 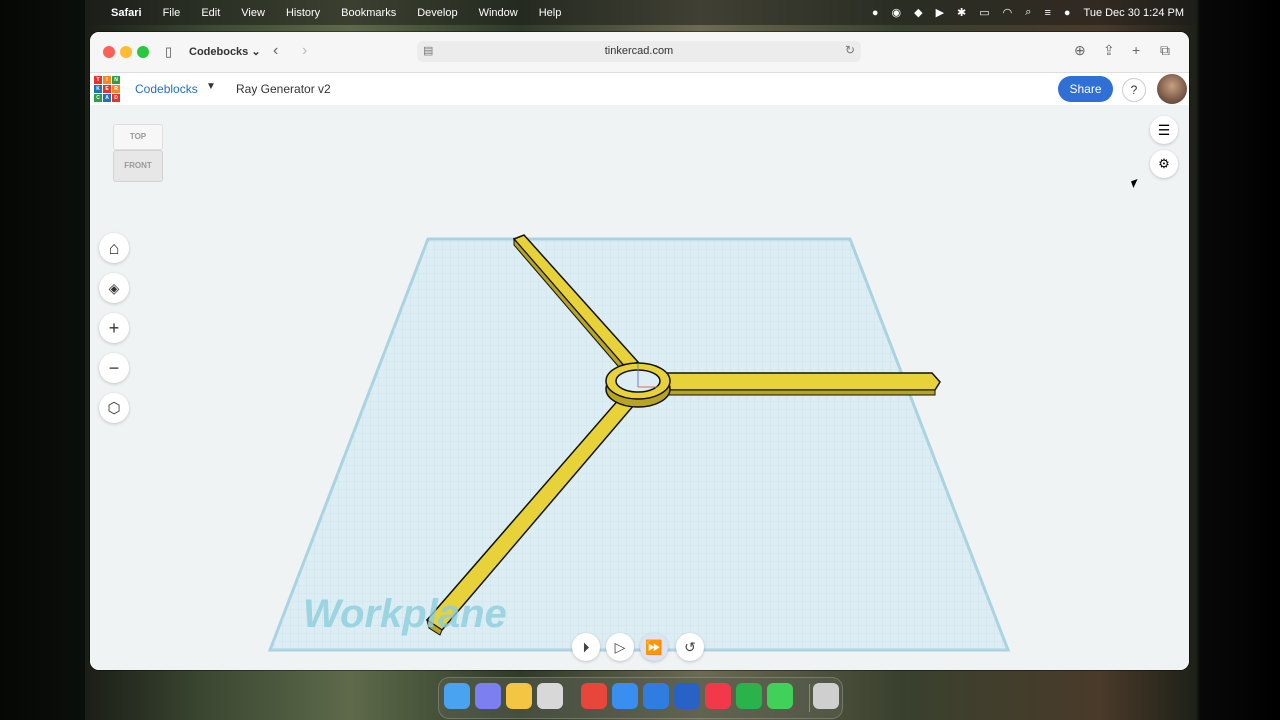 I want to click on bluetooth-icon: ✱, so click(x=961, y=12).